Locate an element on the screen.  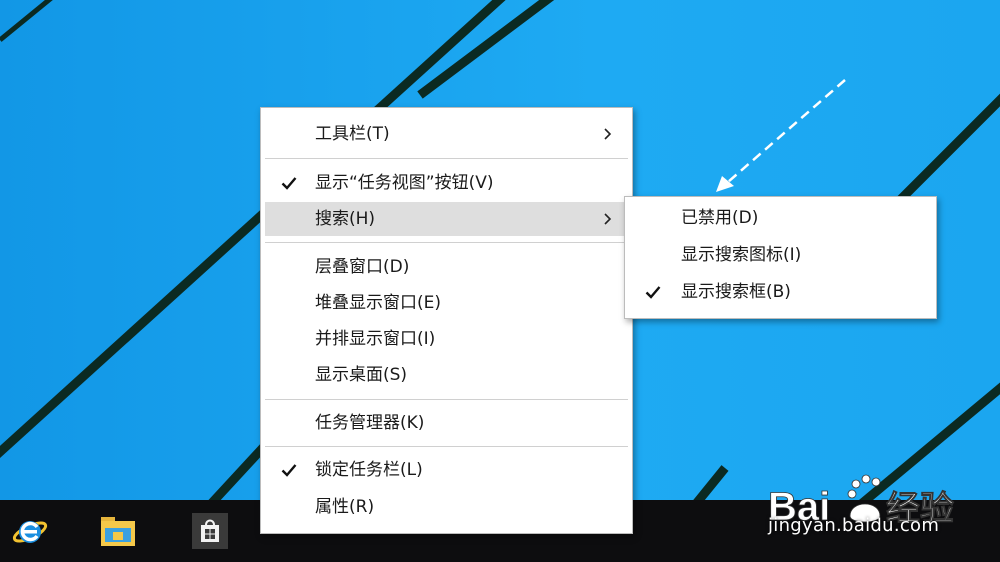
menu-item-label: 并排显示窗口(I) is located at coordinates (375, 339).